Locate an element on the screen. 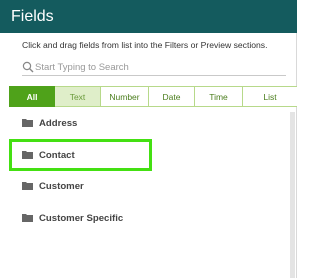 The image size is (320, 278). panel-title: Fields is located at coordinates (148, 16).